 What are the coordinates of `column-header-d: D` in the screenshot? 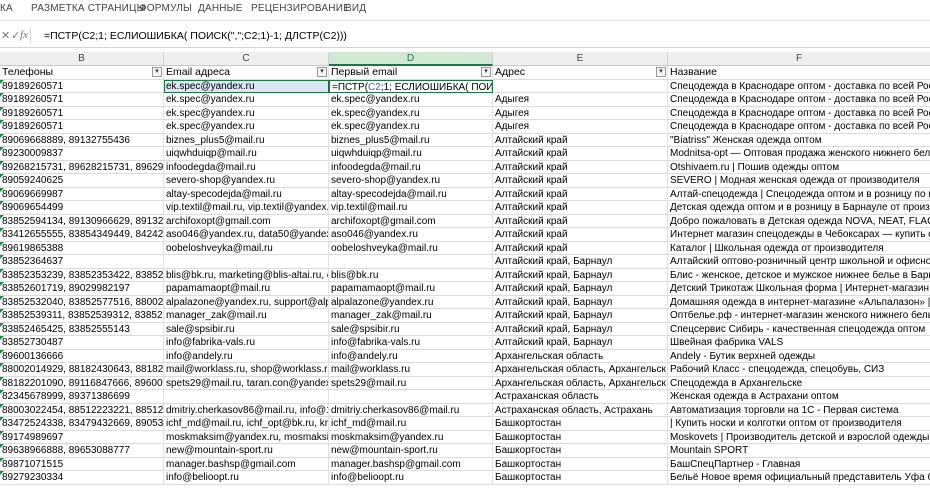 It's located at (411, 59).